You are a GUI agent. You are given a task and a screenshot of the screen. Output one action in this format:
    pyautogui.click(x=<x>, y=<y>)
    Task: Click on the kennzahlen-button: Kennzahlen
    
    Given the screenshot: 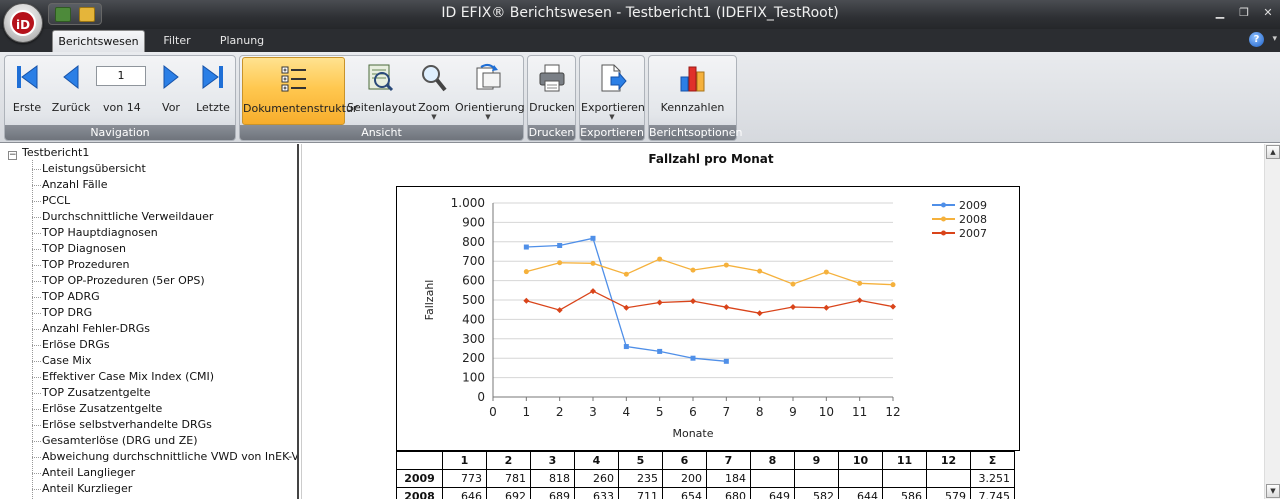 What is the action you would take?
    pyautogui.click(x=692, y=91)
    